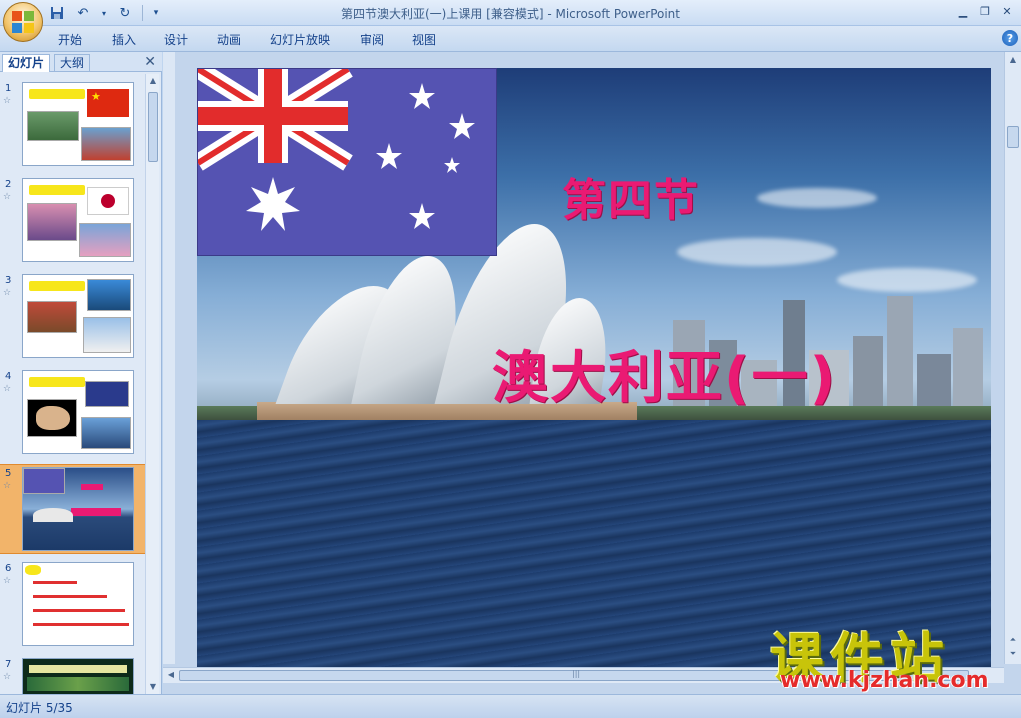  Describe the element at coordinates (1012, 358) in the screenshot. I see `editor-vertical-scrollbar: ▲ ⏶ ⏷` at that location.